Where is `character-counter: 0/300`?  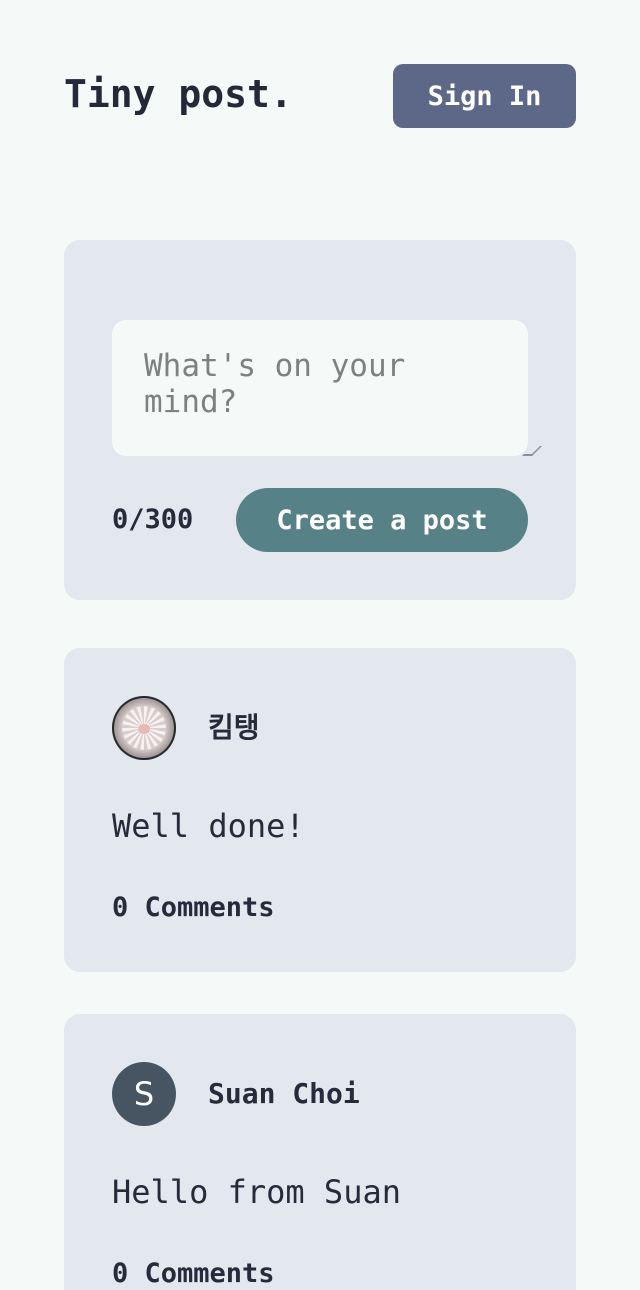
character-counter: 0/300 is located at coordinates (153, 519).